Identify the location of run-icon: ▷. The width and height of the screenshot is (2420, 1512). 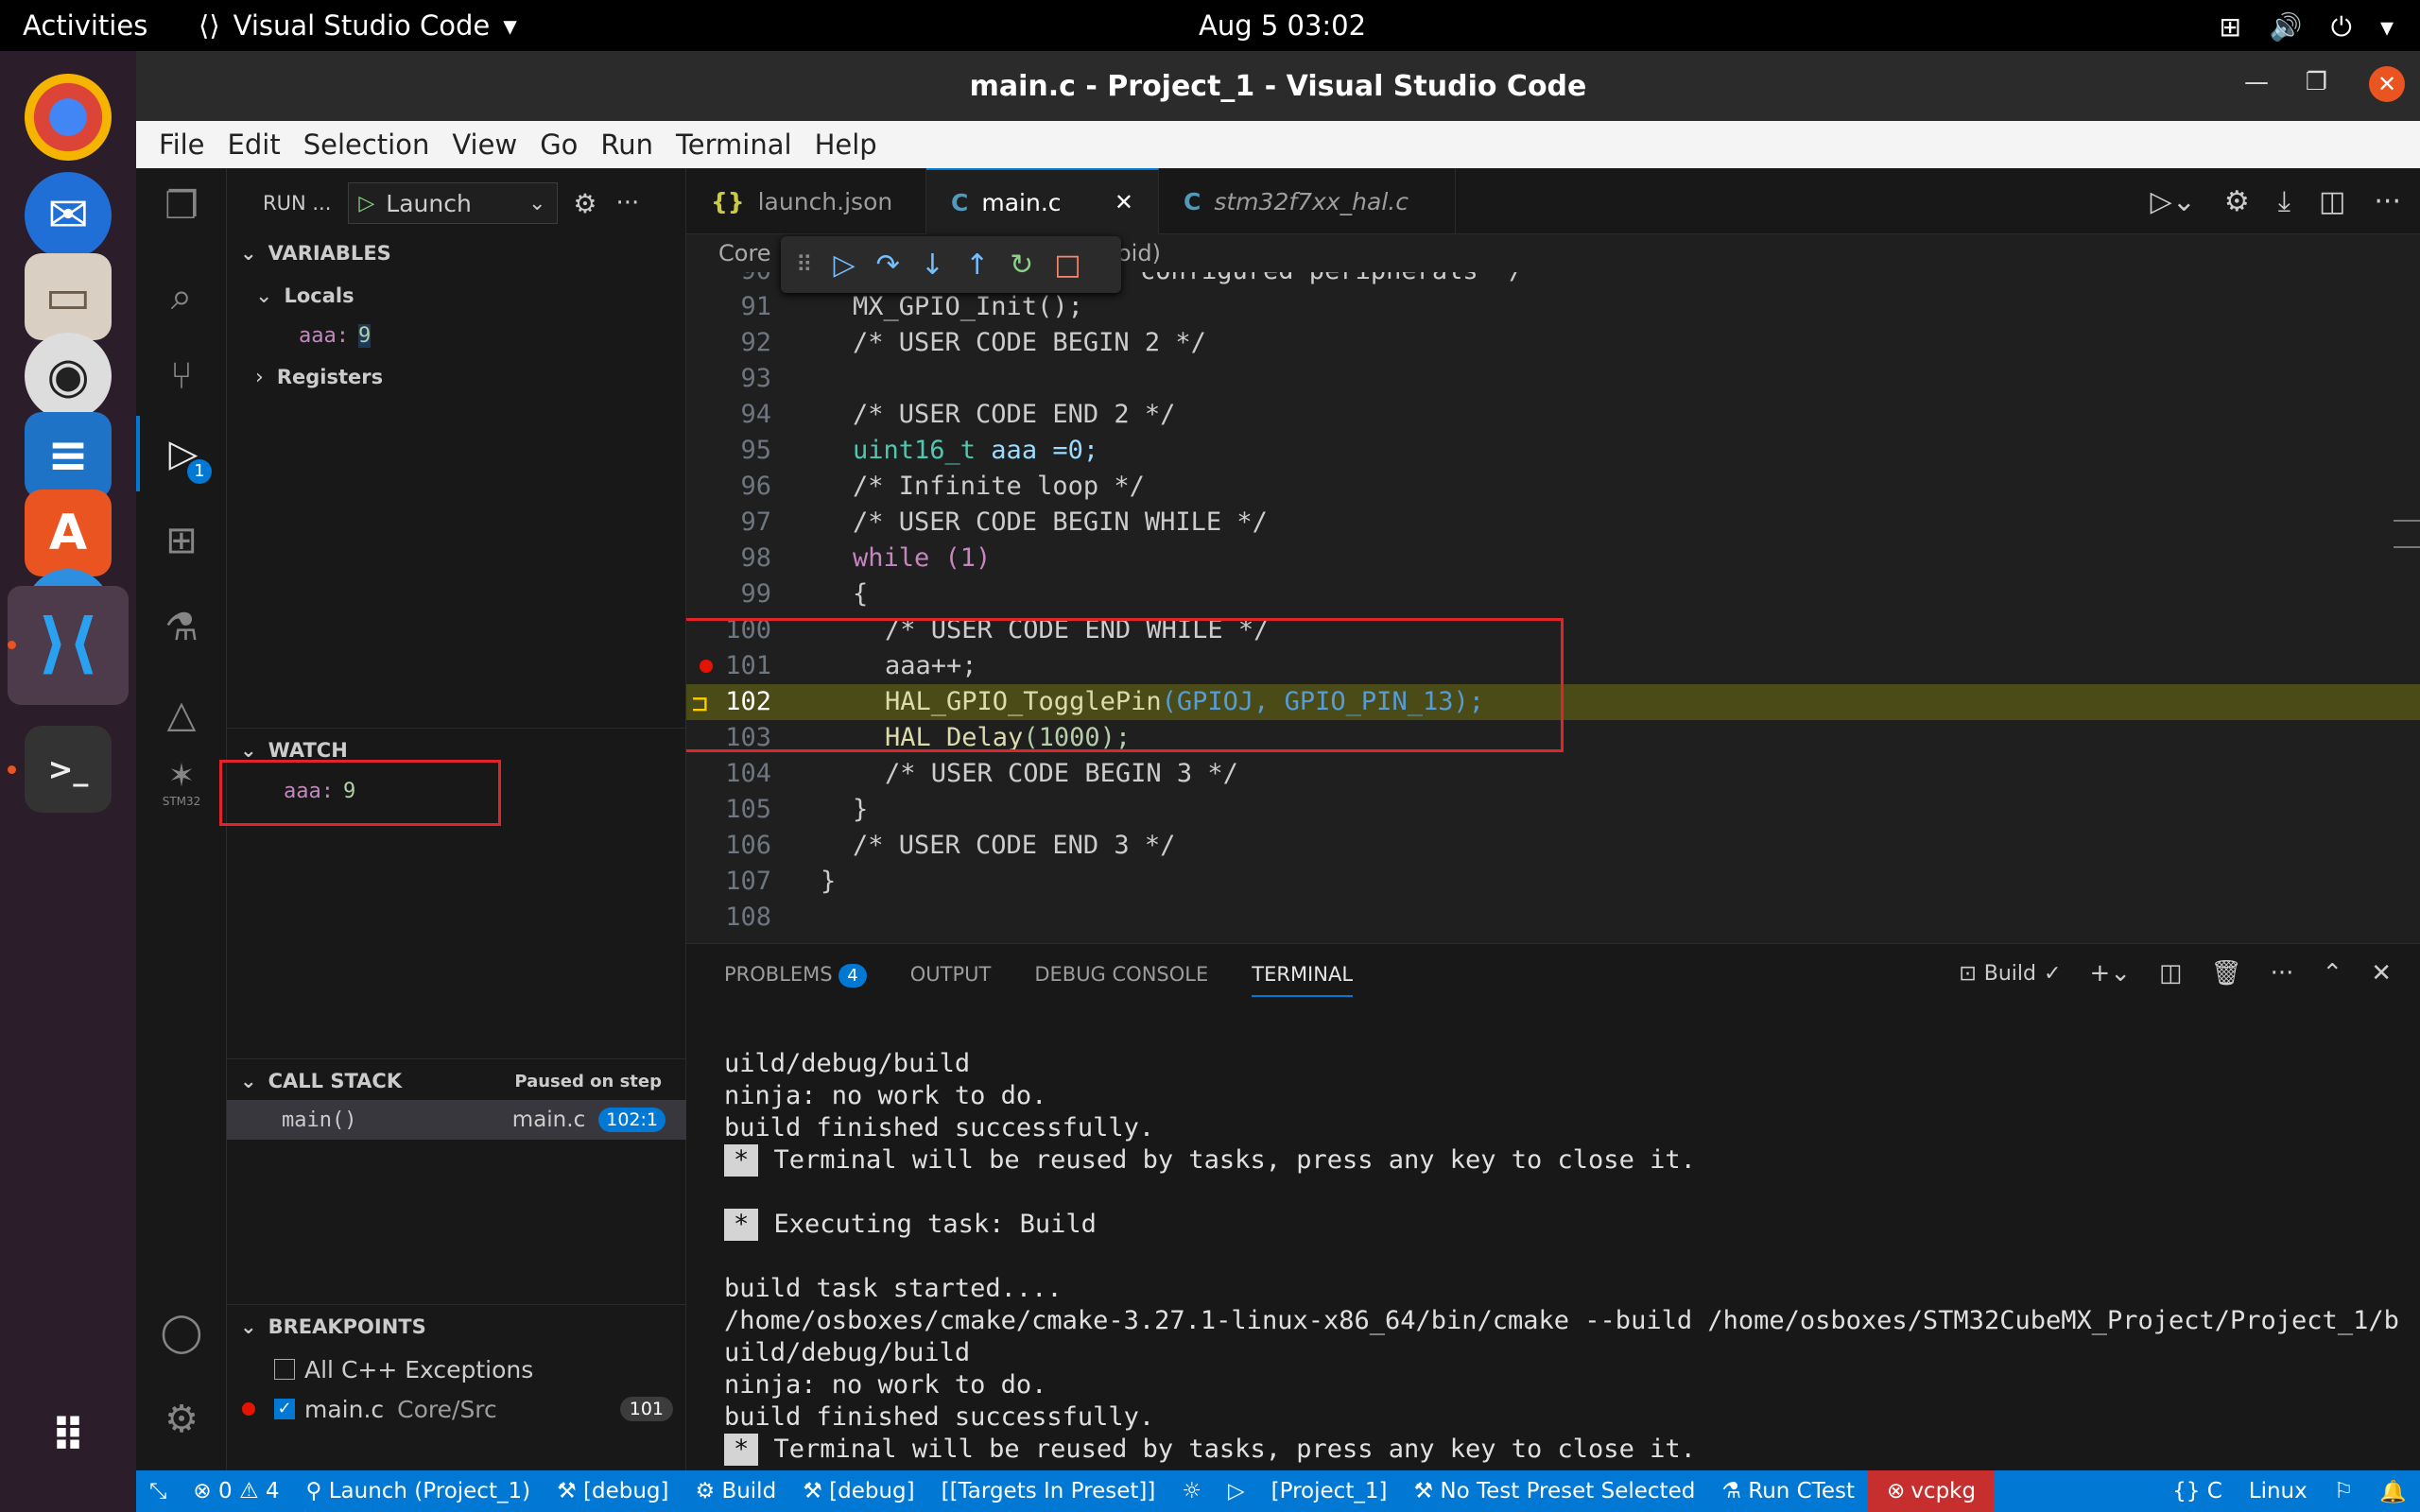
(1236, 1491).